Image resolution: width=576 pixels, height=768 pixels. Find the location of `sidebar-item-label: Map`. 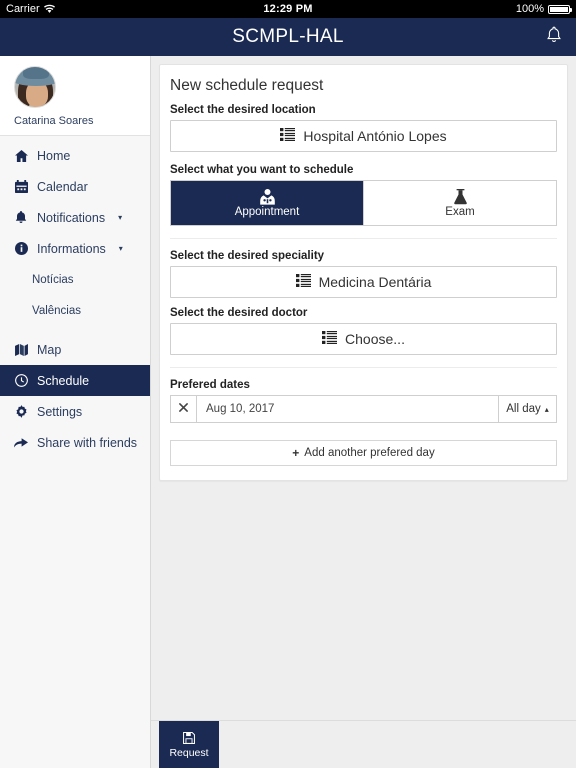

sidebar-item-label: Map is located at coordinates (49, 349).